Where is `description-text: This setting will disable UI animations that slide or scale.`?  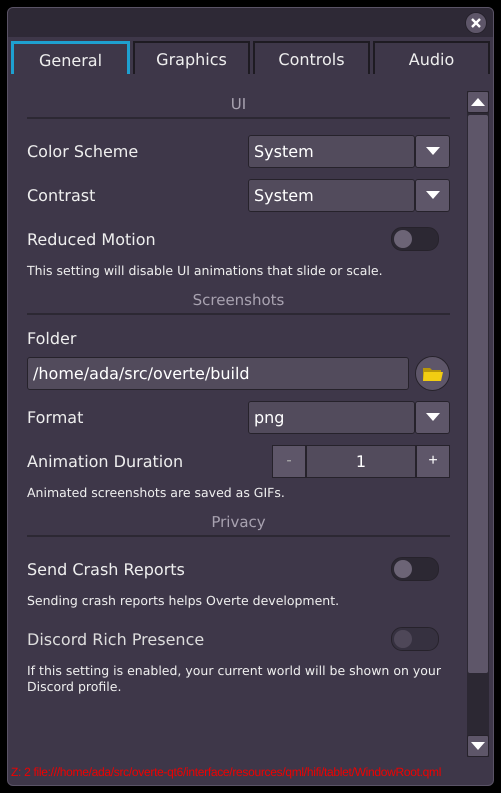
description-text: This setting will disable UI animations that slide or scale. is located at coordinates (205, 271).